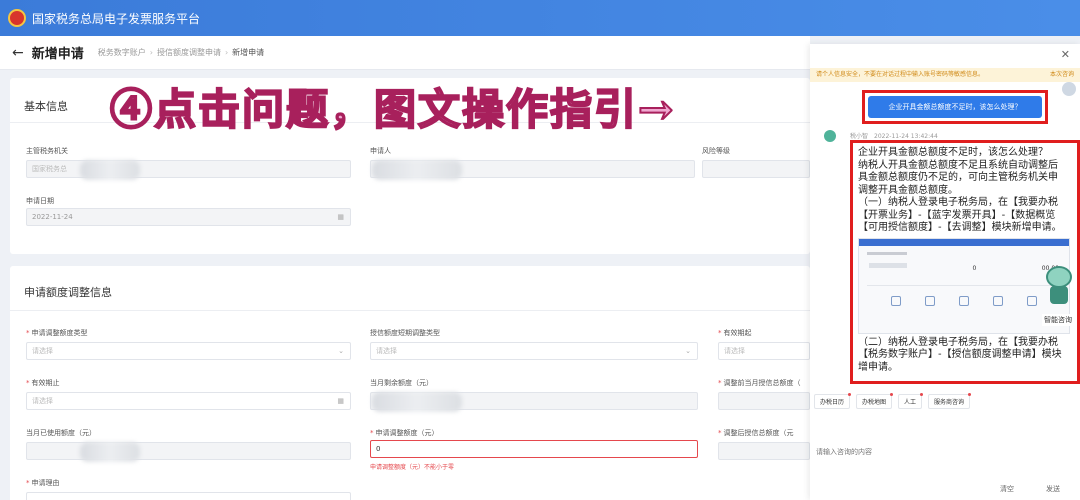 The width and height of the screenshot is (1080, 500). I want to click on question-highlight: 企业开具金额总额度不足时，该怎么处理？, so click(955, 107).